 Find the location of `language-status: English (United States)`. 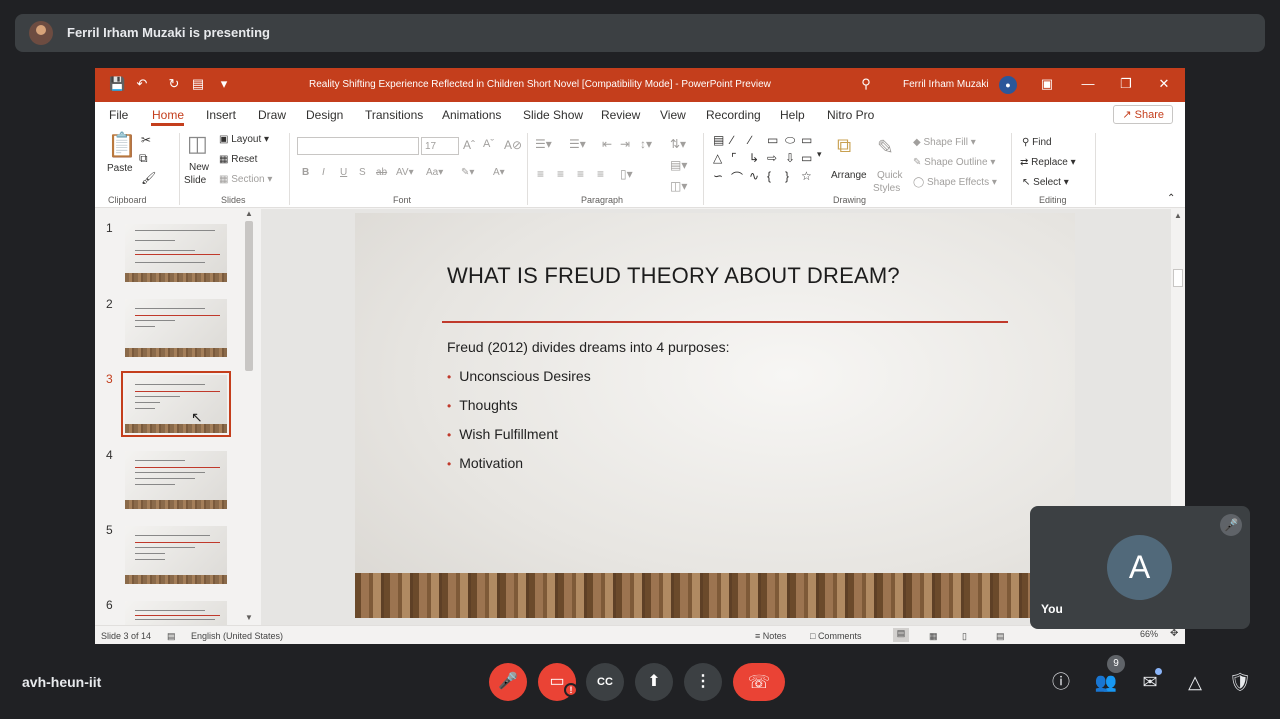

language-status: English (United States) is located at coordinates (237, 636).